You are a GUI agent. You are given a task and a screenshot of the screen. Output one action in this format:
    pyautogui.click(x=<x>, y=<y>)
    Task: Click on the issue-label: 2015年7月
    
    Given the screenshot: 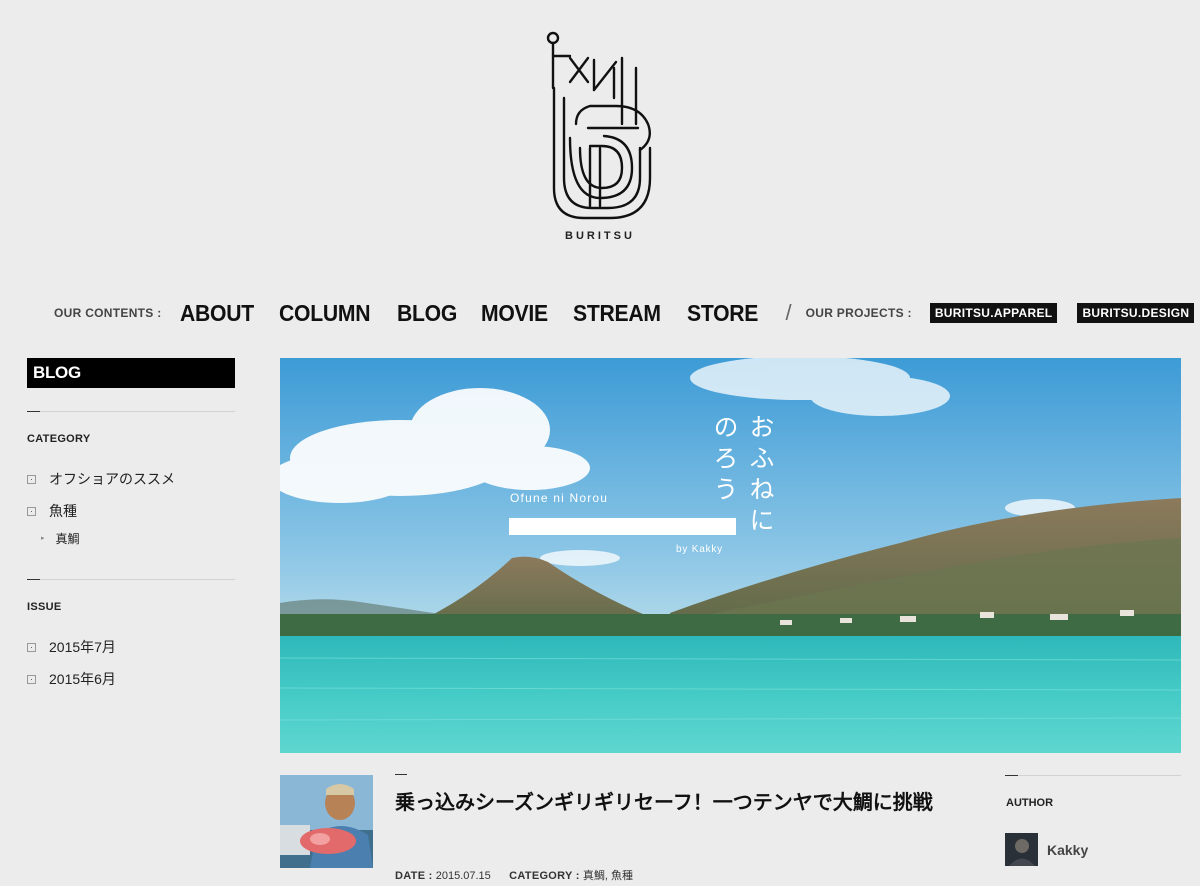 What is the action you would take?
    pyautogui.click(x=82, y=647)
    